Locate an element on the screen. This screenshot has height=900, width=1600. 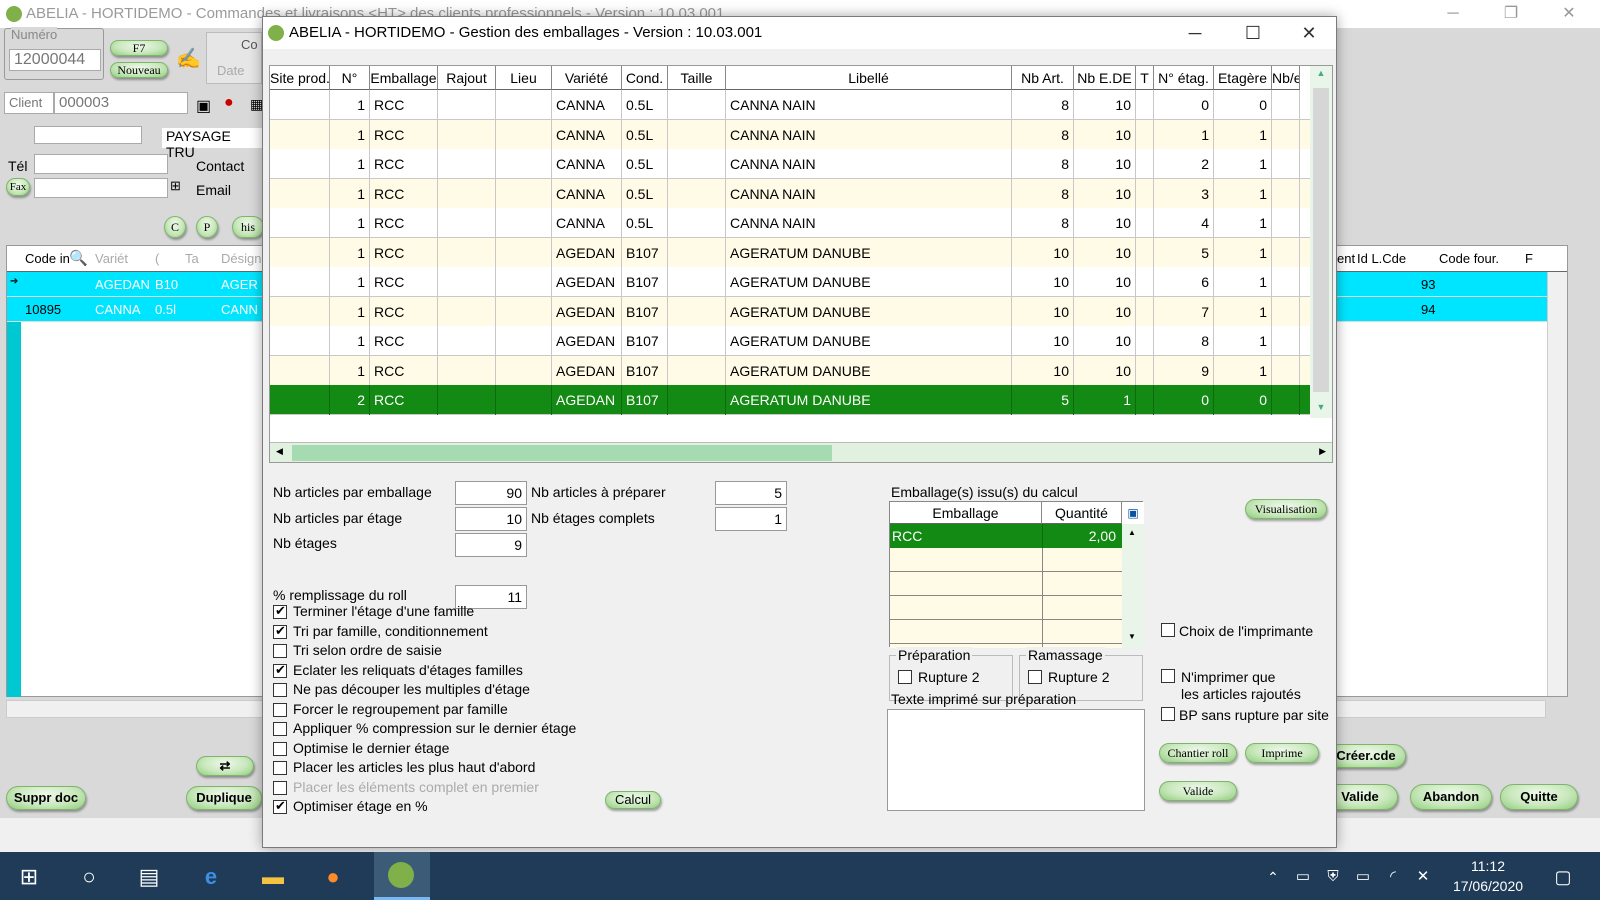
historique-button: his is located at coordinates (248, 227).